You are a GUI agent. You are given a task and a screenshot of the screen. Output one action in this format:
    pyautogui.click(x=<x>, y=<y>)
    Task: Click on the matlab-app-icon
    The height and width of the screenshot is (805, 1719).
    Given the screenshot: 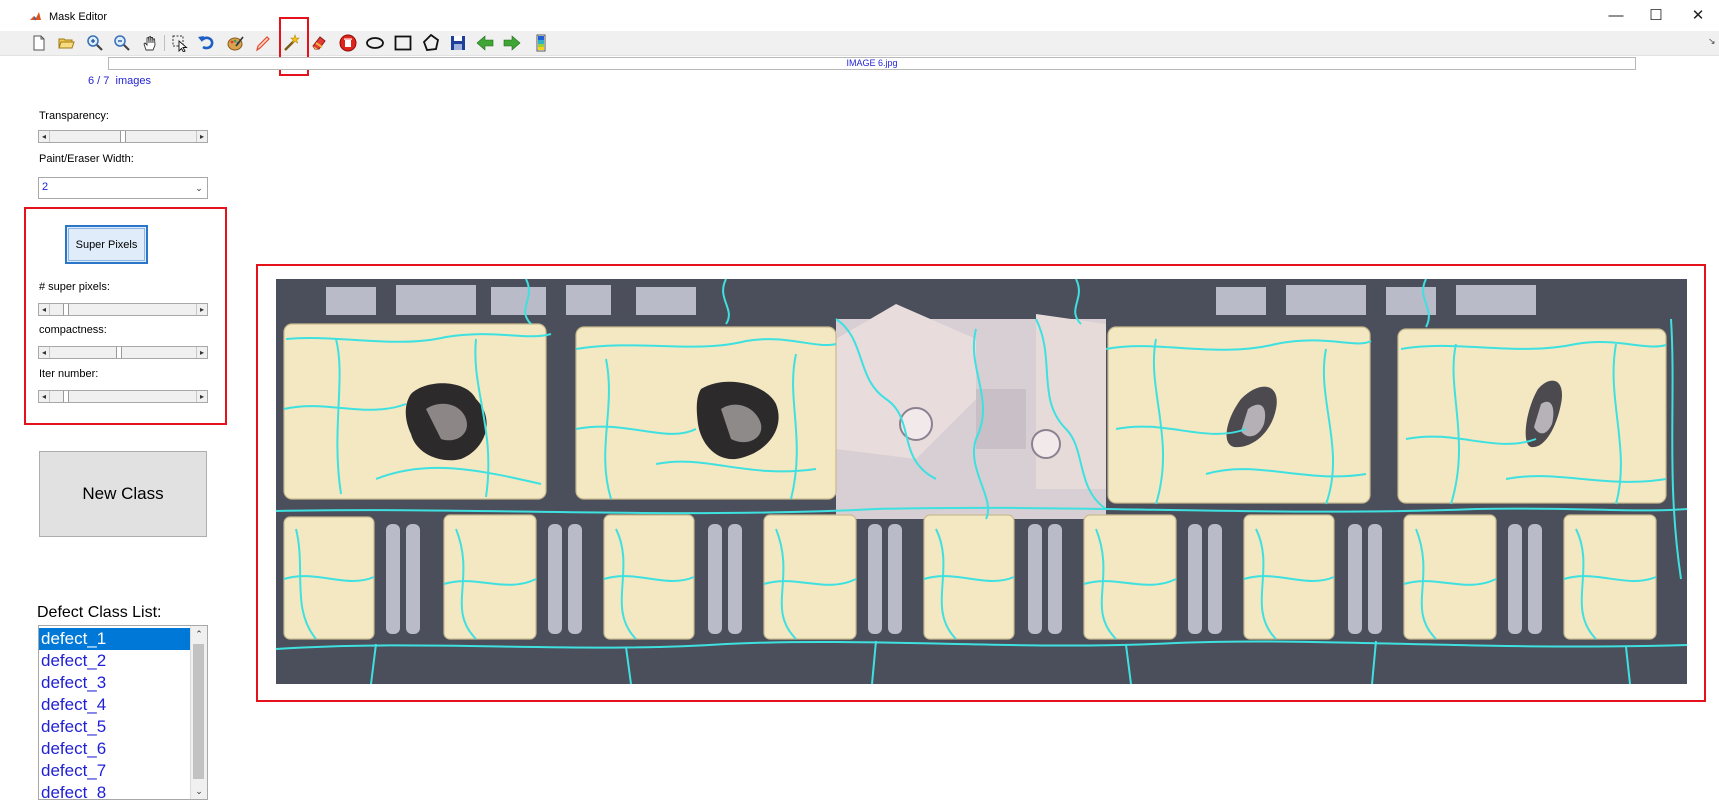 What is the action you would take?
    pyautogui.click(x=35, y=16)
    